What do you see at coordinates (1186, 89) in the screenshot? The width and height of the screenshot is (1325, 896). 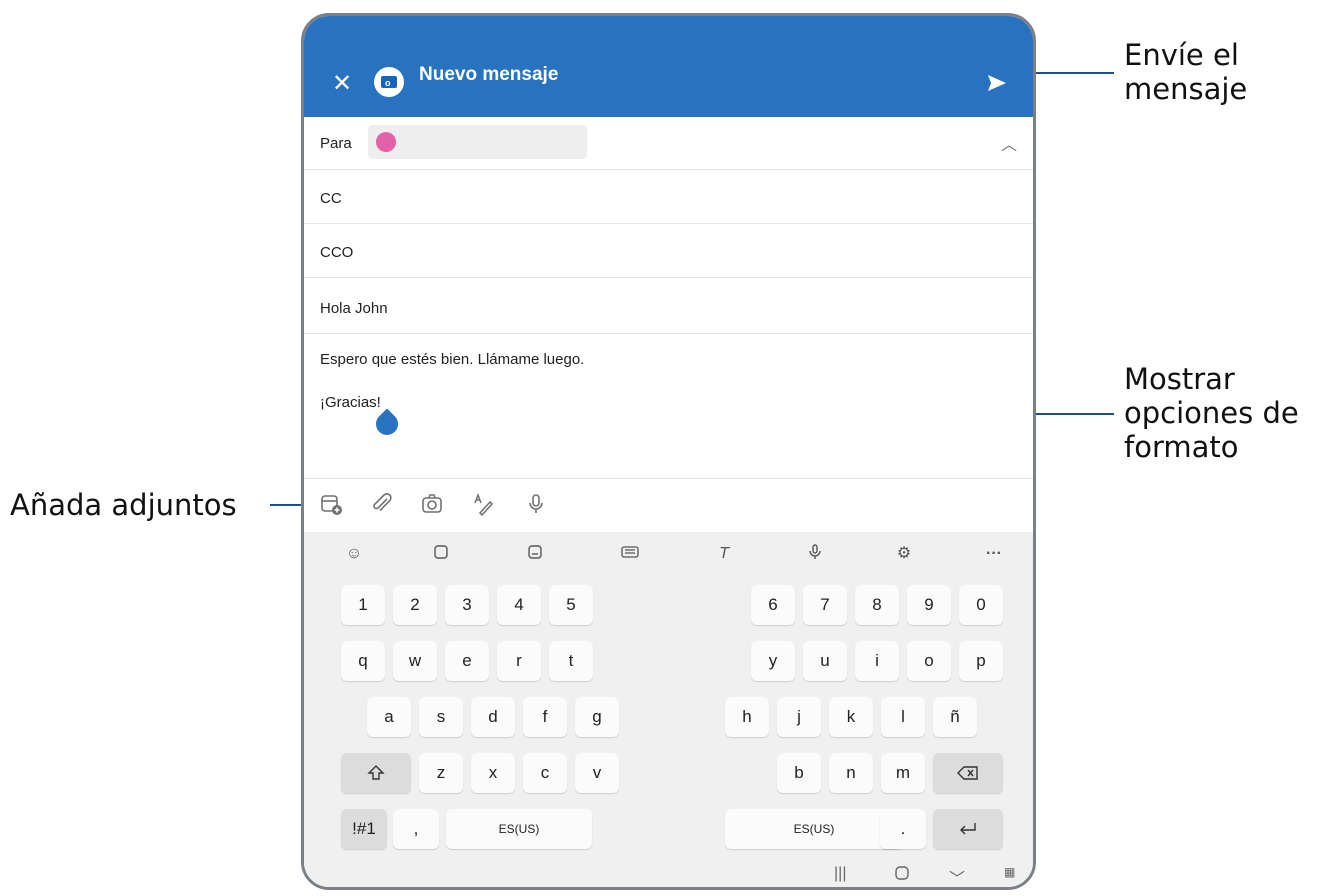 I see `callout-send-line2: mensaje` at bounding box center [1186, 89].